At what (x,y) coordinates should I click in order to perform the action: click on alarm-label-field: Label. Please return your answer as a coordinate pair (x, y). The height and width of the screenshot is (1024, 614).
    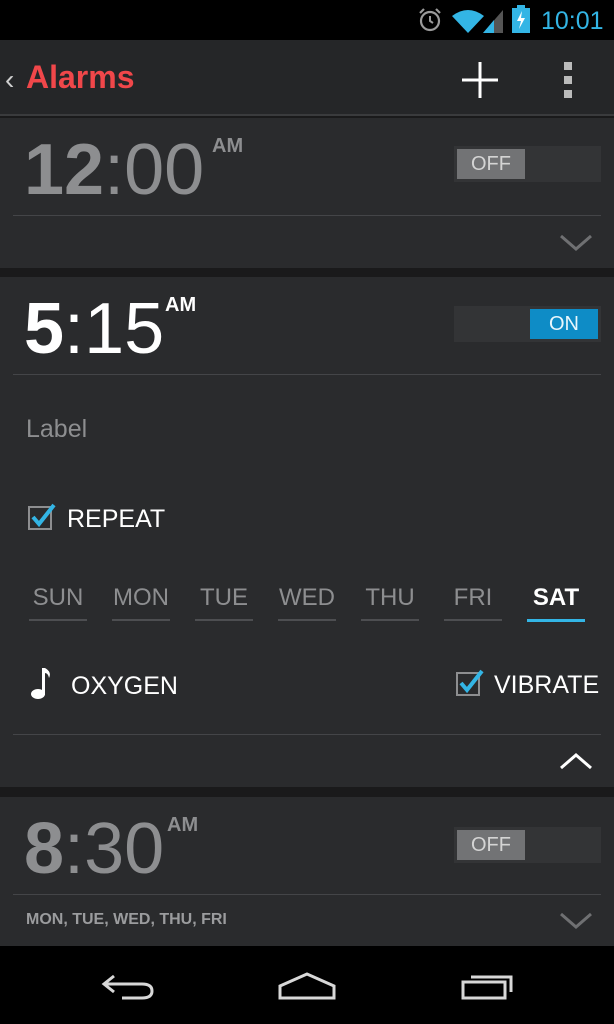
    Looking at the image, I should click on (56, 429).